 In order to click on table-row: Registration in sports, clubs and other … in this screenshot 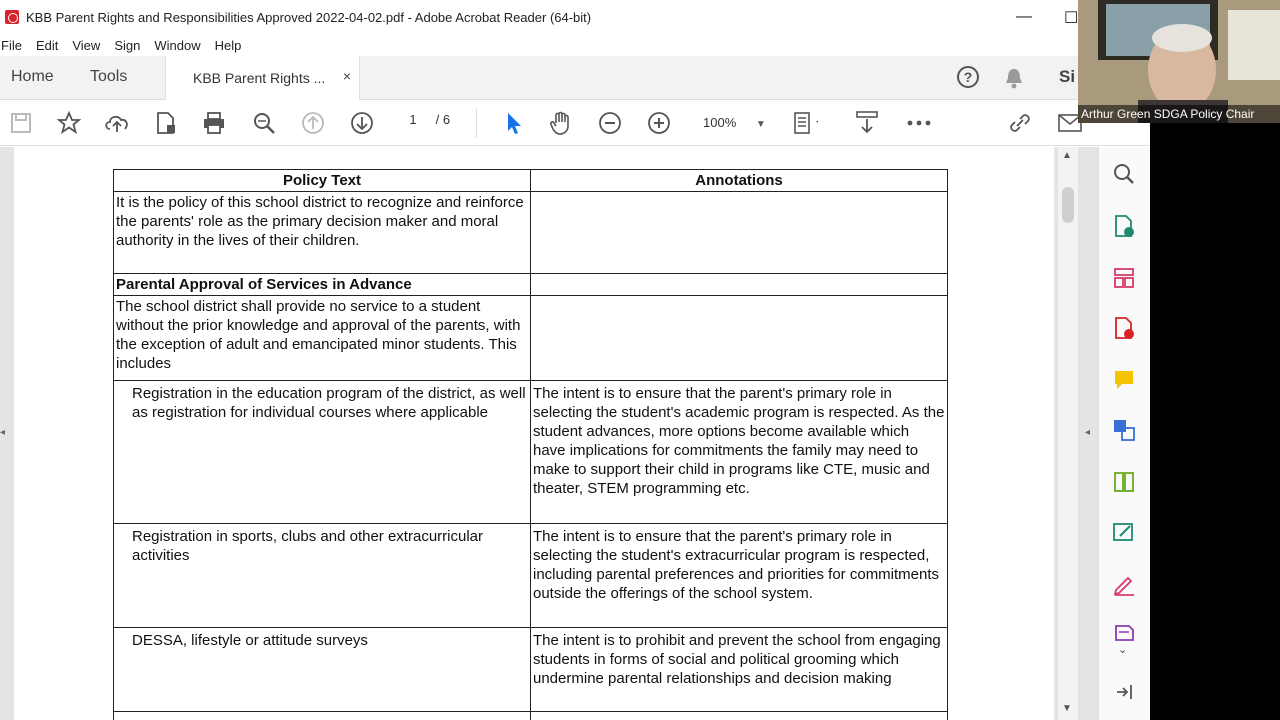, I will do `click(530, 575)`.